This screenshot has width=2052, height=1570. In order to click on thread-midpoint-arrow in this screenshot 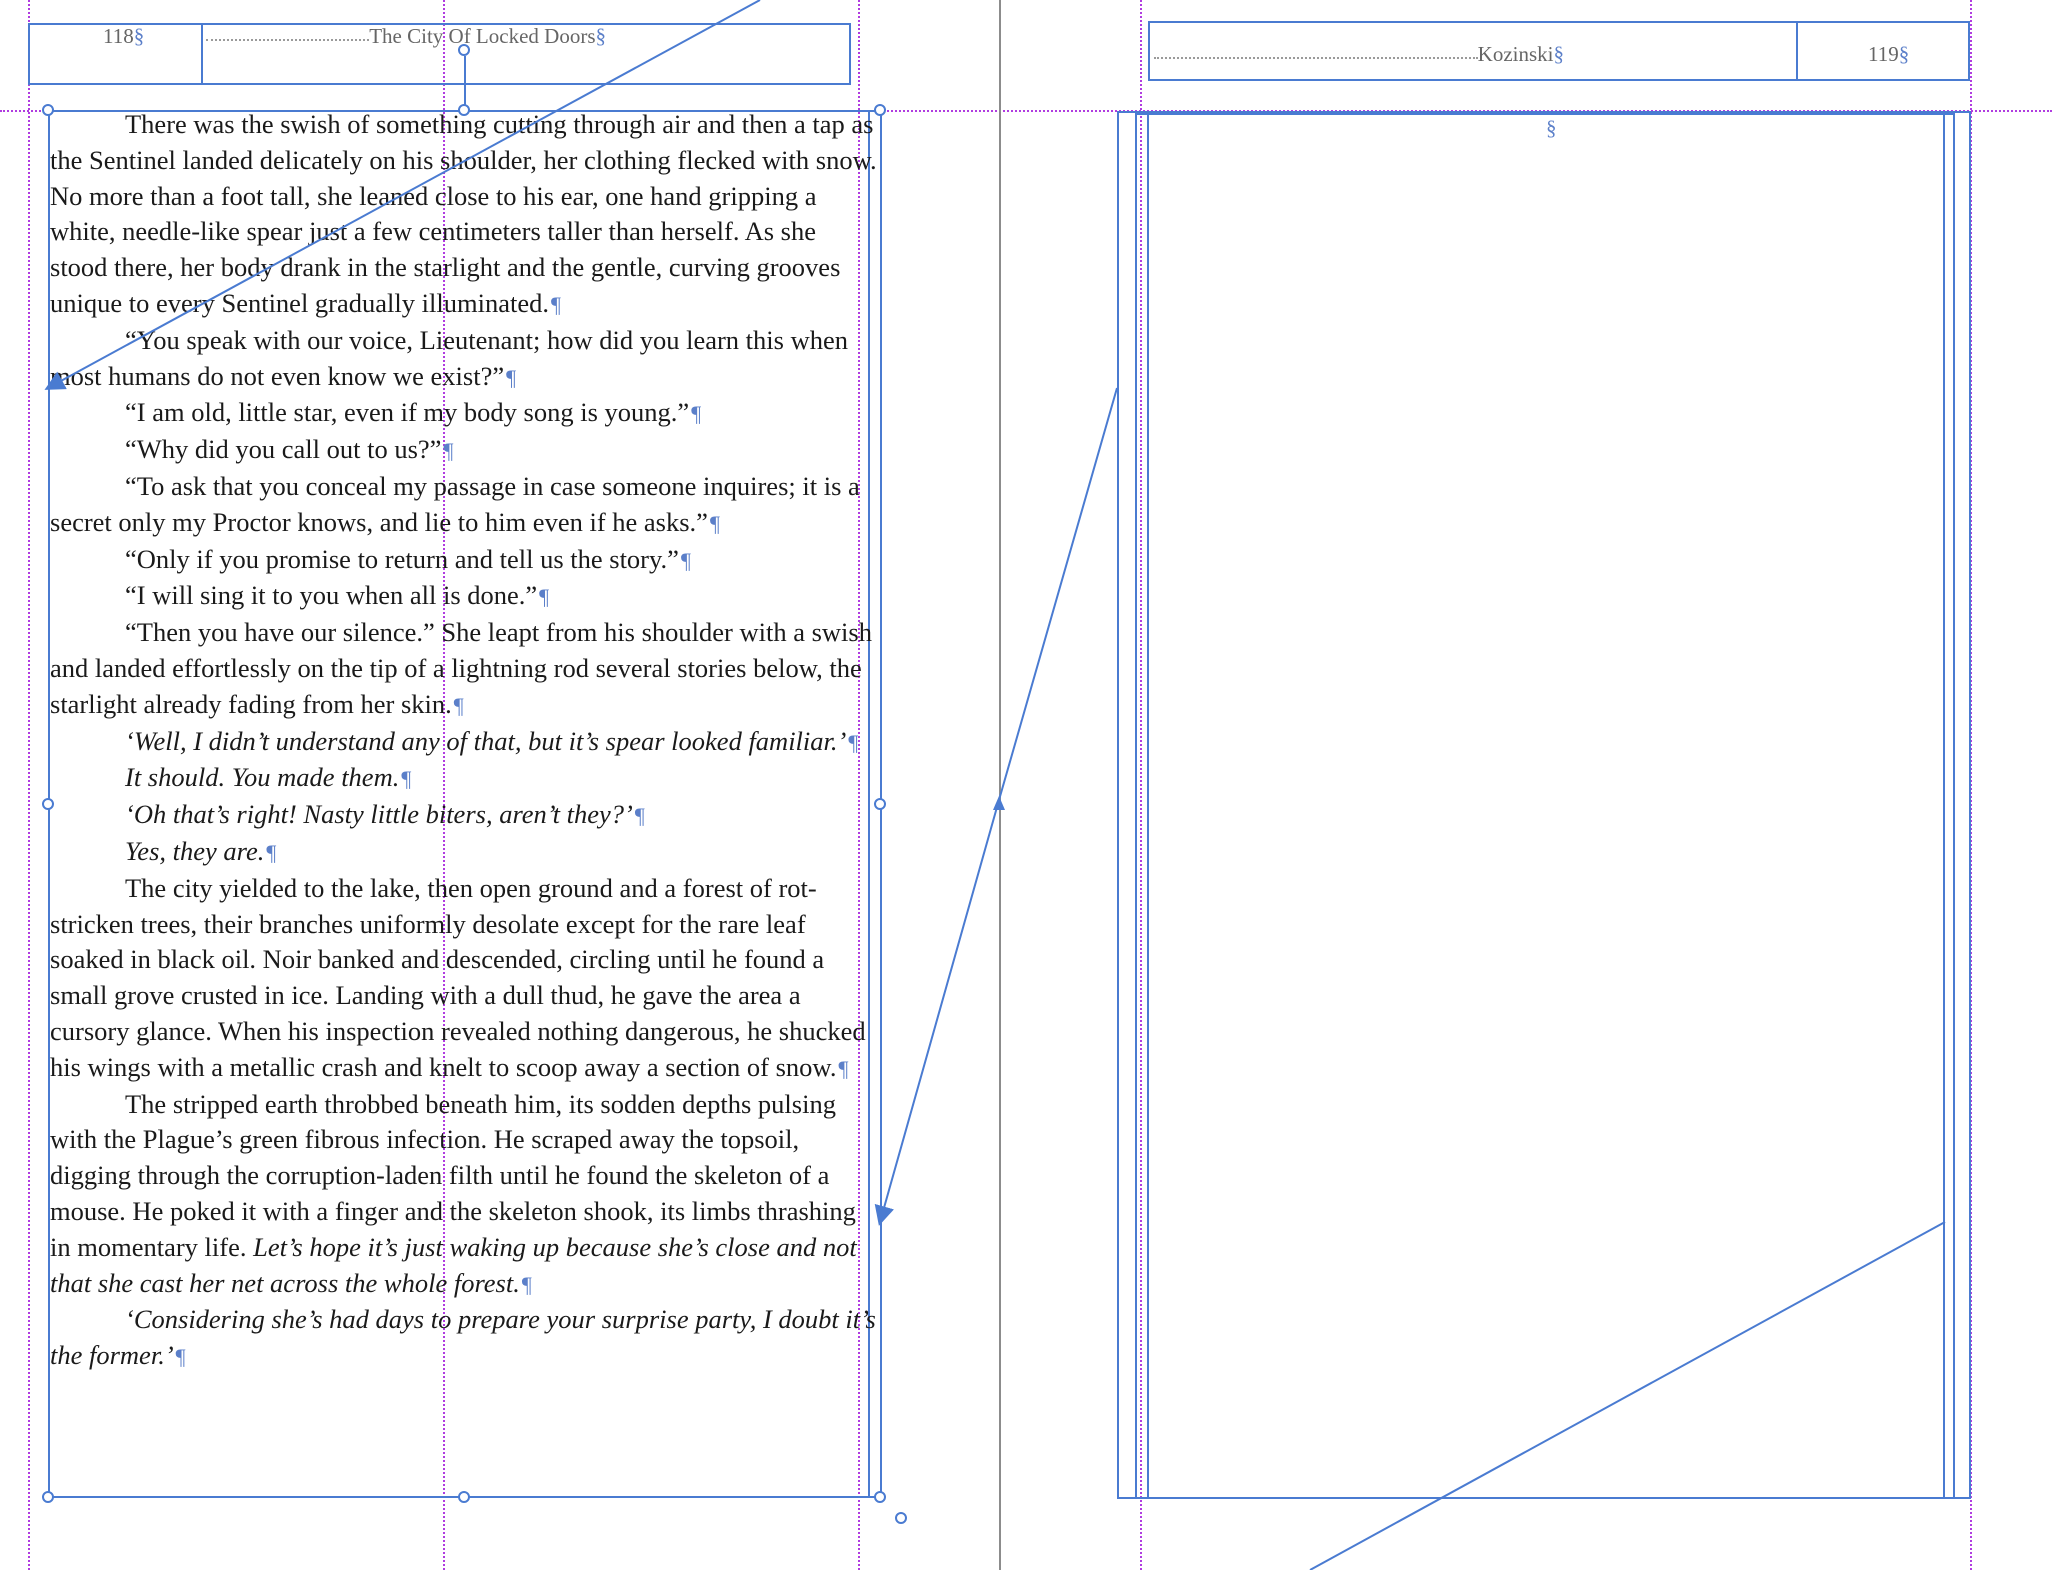, I will do `click(999, 803)`.